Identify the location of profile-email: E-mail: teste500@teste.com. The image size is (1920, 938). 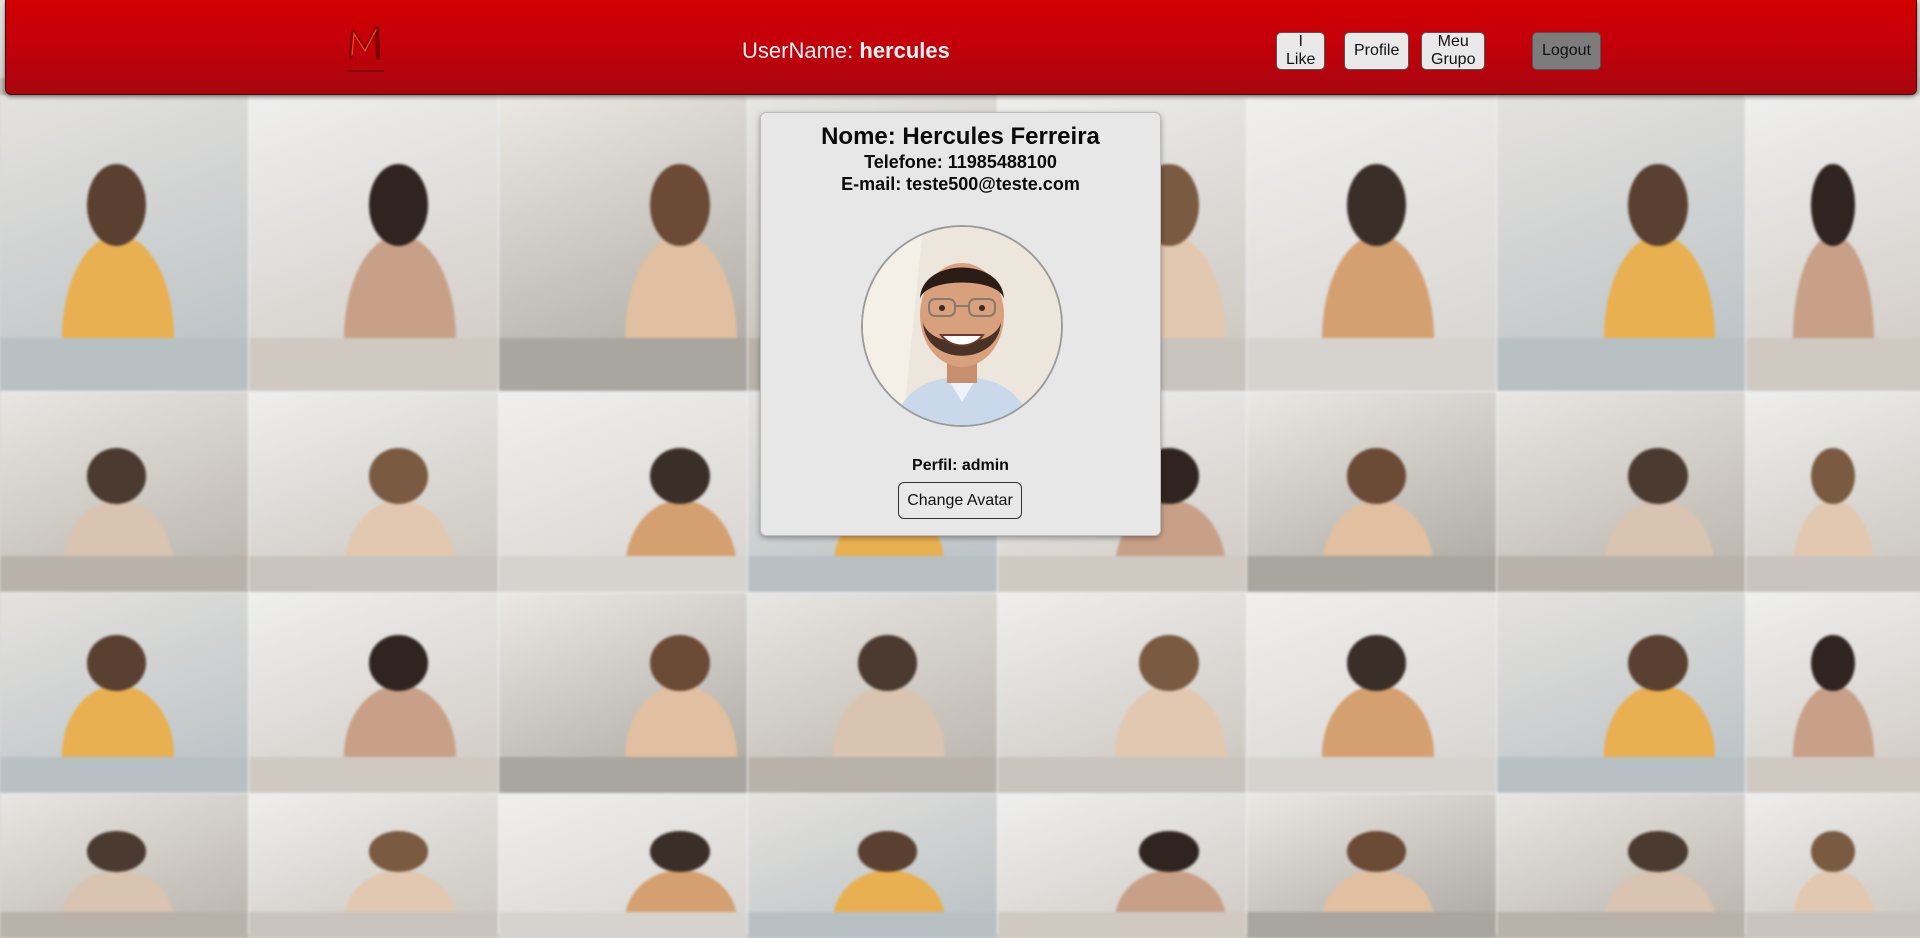
(960, 184).